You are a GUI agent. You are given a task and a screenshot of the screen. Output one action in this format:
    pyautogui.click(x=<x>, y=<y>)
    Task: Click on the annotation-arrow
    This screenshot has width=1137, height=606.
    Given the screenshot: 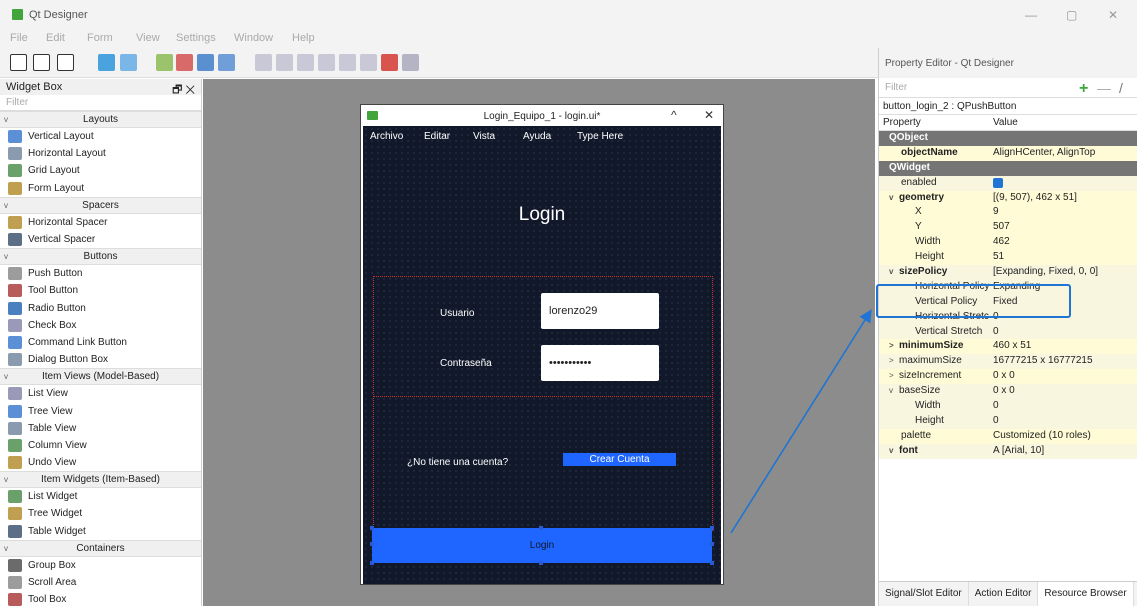 What is the action you would take?
    pyautogui.click(x=801, y=421)
    